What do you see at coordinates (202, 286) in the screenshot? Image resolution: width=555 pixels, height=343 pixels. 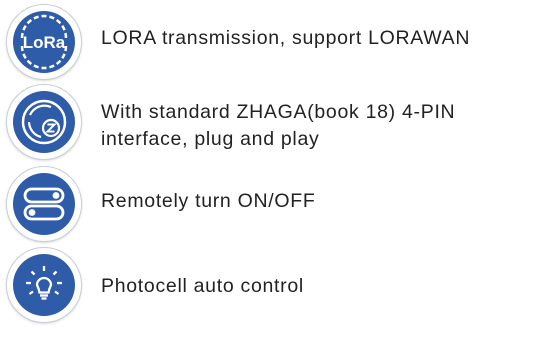 I see `feature-photocell-text: Photocell auto control` at bounding box center [202, 286].